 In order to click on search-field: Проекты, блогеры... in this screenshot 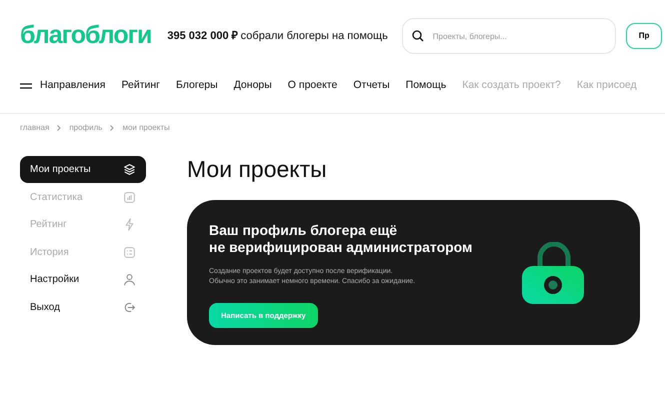, I will do `click(509, 36)`.